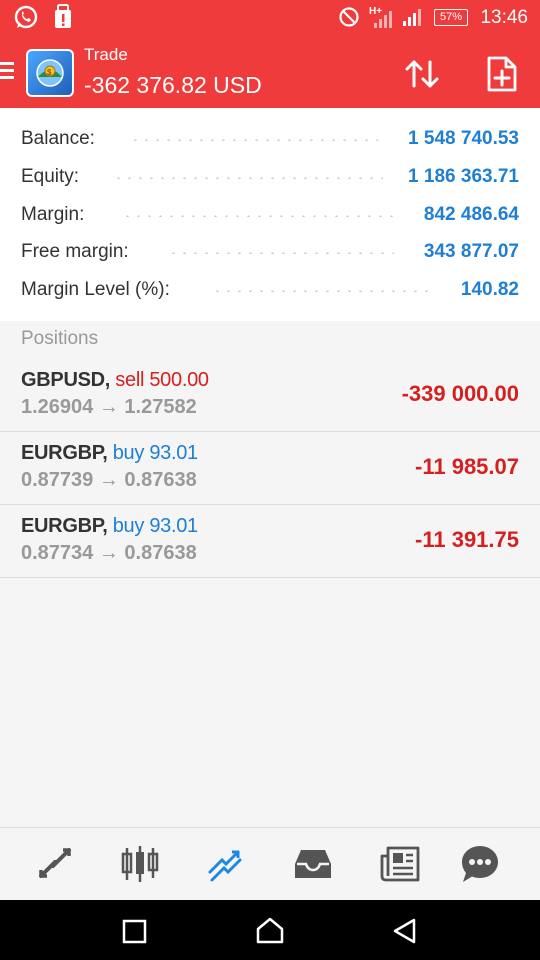 The height and width of the screenshot is (960, 540). I want to click on metatrader-logo: $, so click(50, 73).